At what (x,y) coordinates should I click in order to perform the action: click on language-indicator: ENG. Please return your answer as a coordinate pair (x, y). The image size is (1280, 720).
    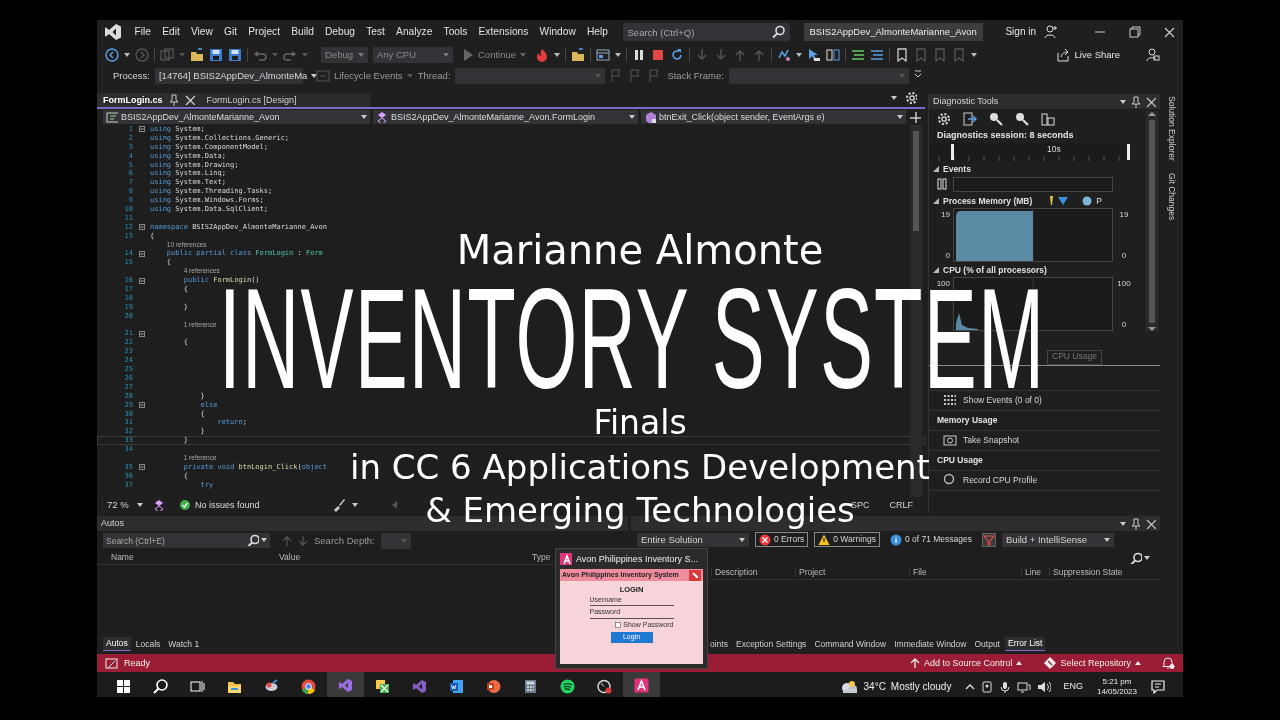
    Looking at the image, I should click on (1073, 686).